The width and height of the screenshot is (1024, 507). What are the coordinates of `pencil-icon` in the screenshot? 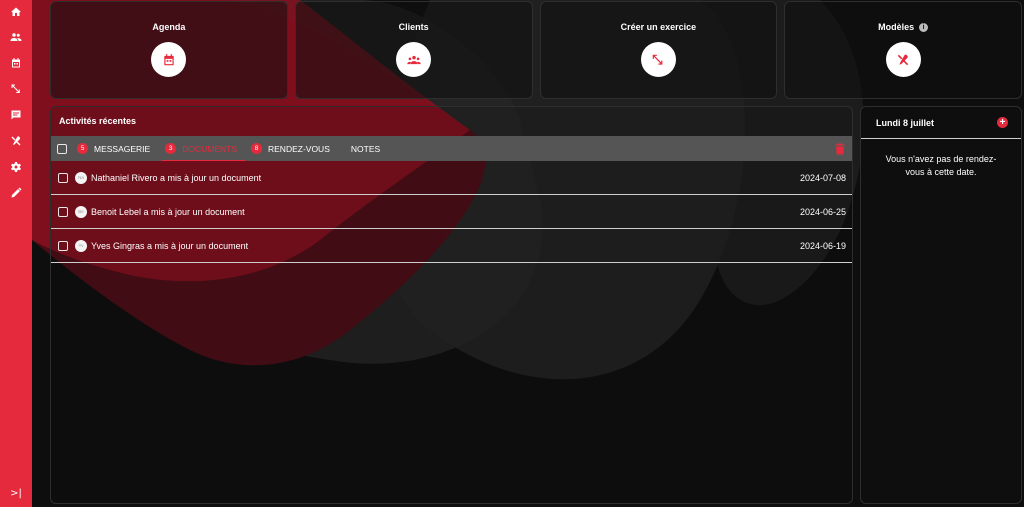 It's located at (16, 192).